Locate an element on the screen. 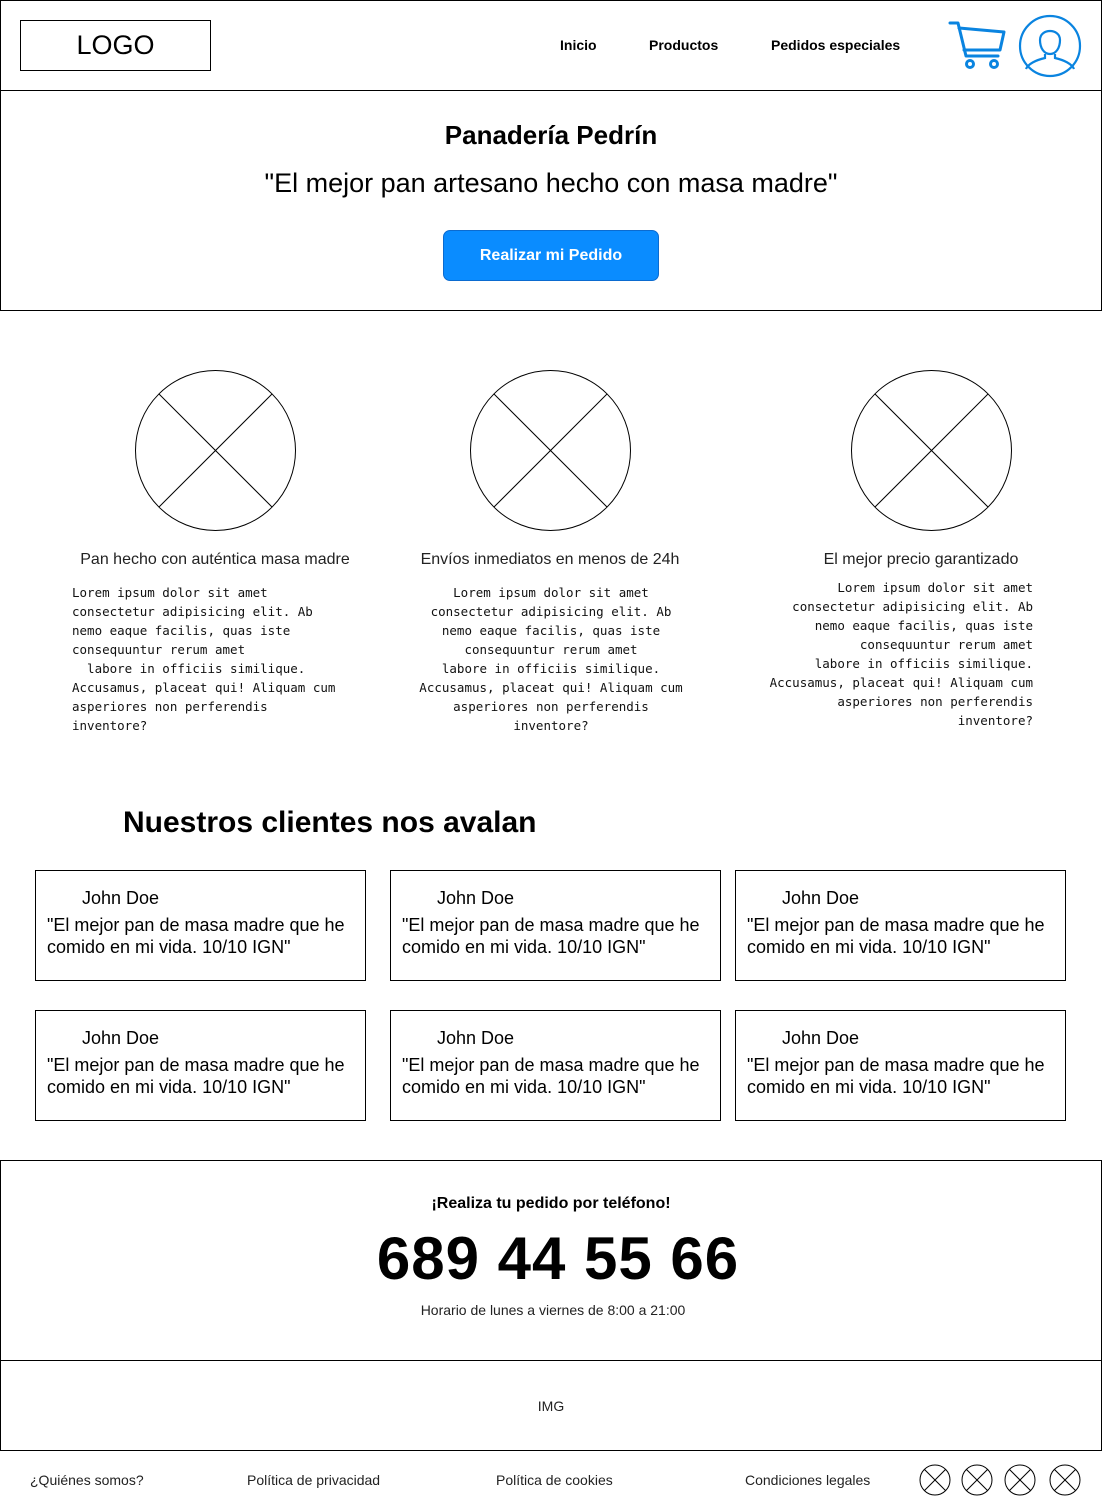 Image resolution: width=1102 pixels, height=1496 pixels. footer-link-condiciones: Condiciones legales is located at coordinates (807, 1480).